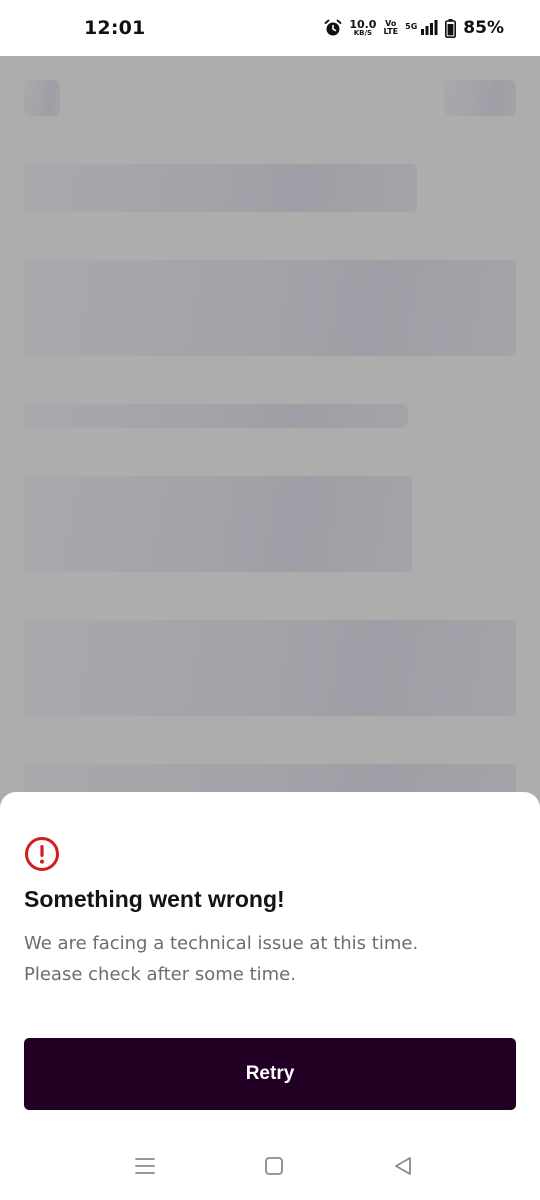 Image resolution: width=540 pixels, height=1200 pixels. I want to click on status-time: 12:01, so click(115, 28).